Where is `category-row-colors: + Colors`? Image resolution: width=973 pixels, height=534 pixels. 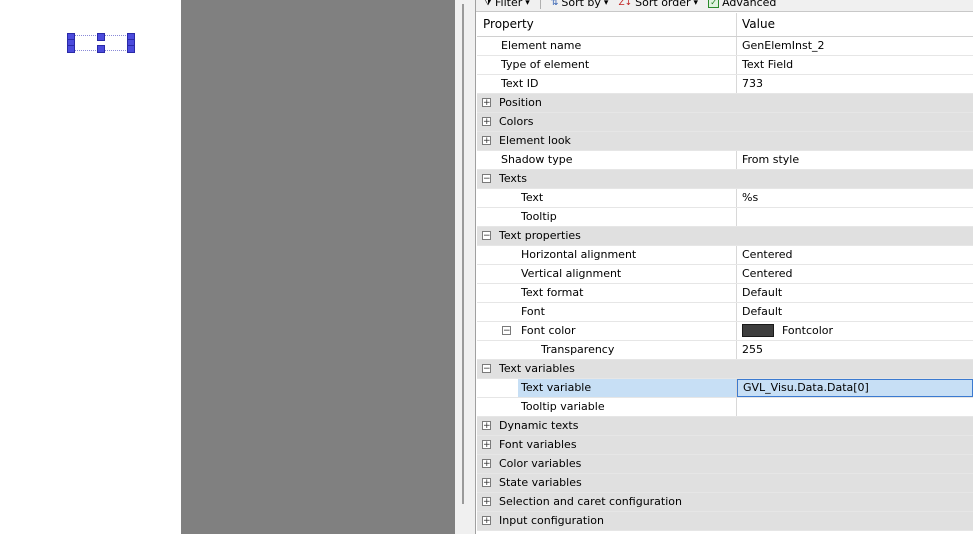
category-row-colors: + Colors is located at coordinates (725, 122).